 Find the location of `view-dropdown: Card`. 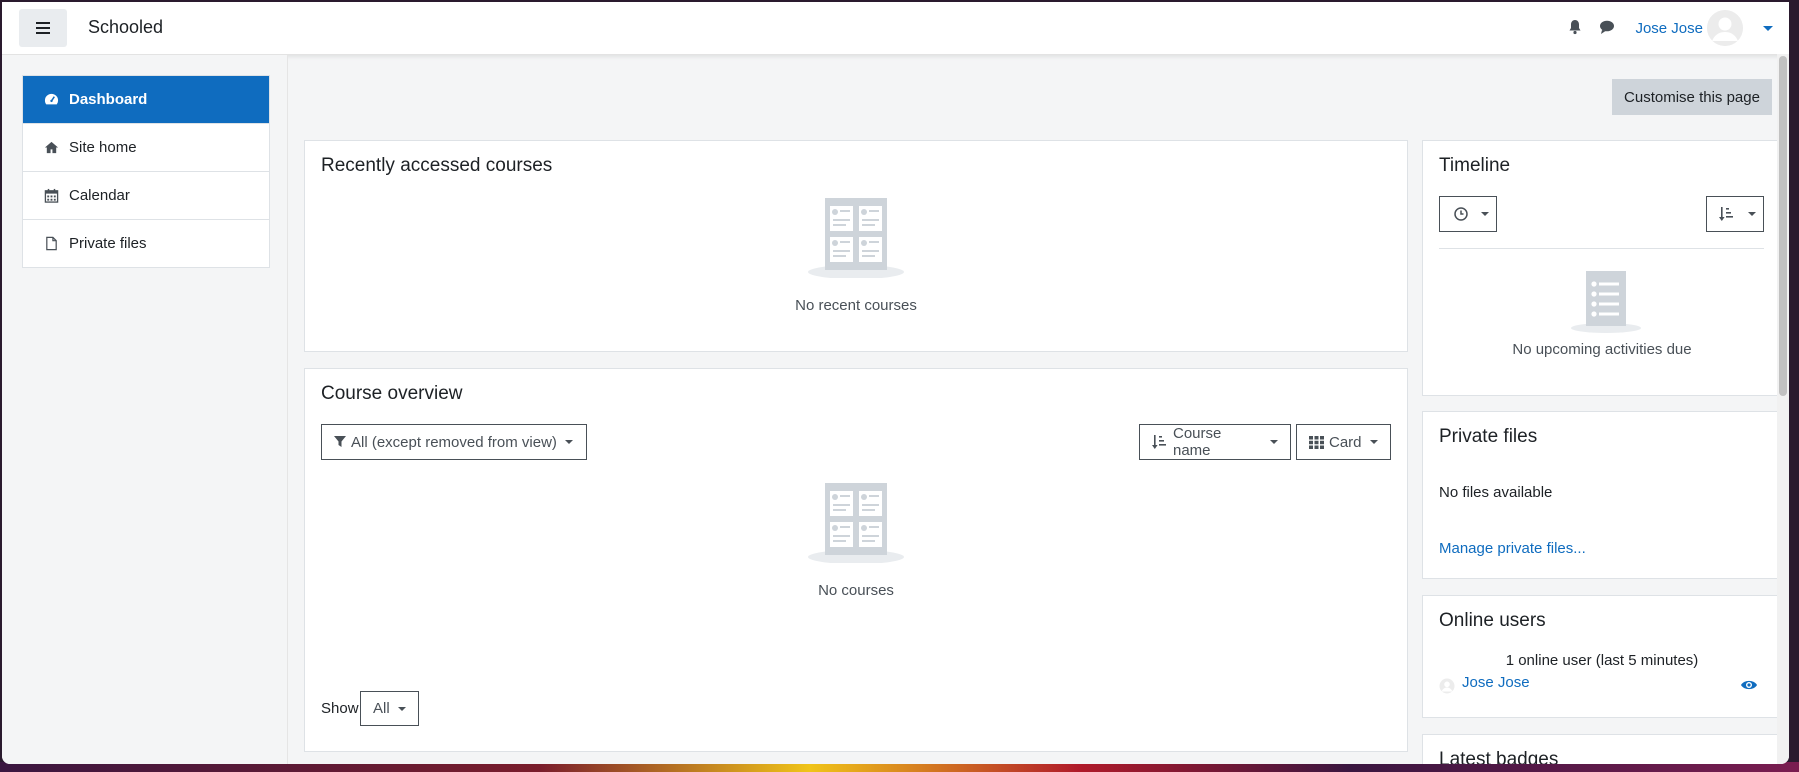

view-dropdown: Card is located at coordinates (1343, 442).